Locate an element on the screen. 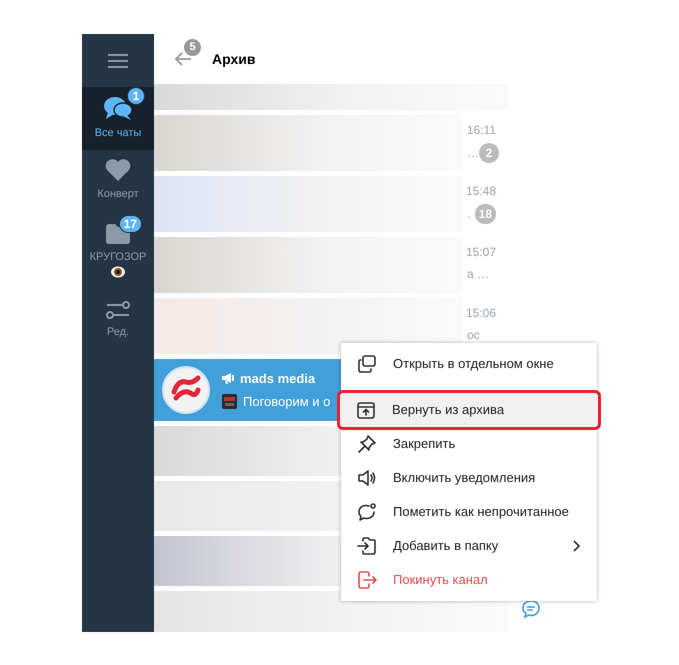 Image resolution: width=679 pixels, height=665 pixels. menu-item-label: Пометить как непрочитанное is located at coordinates (481, 512).